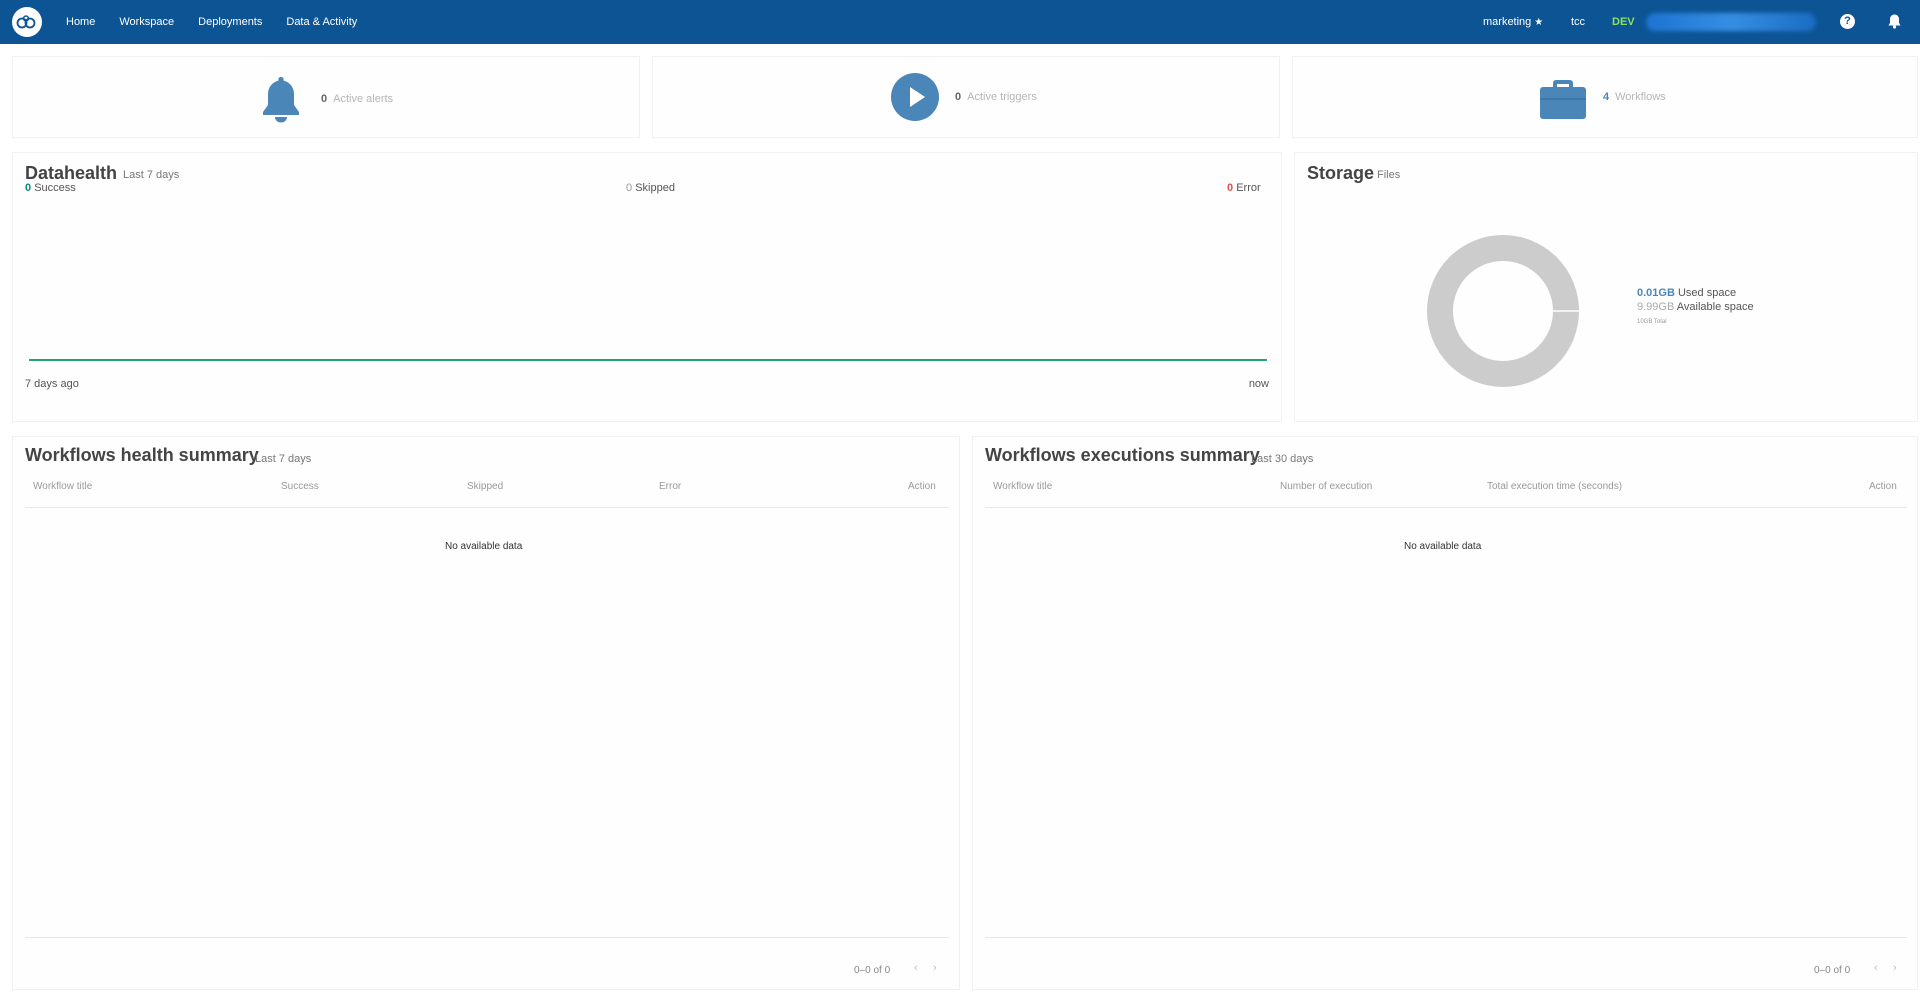  I want to click on logo-icon, so click(26, 22).